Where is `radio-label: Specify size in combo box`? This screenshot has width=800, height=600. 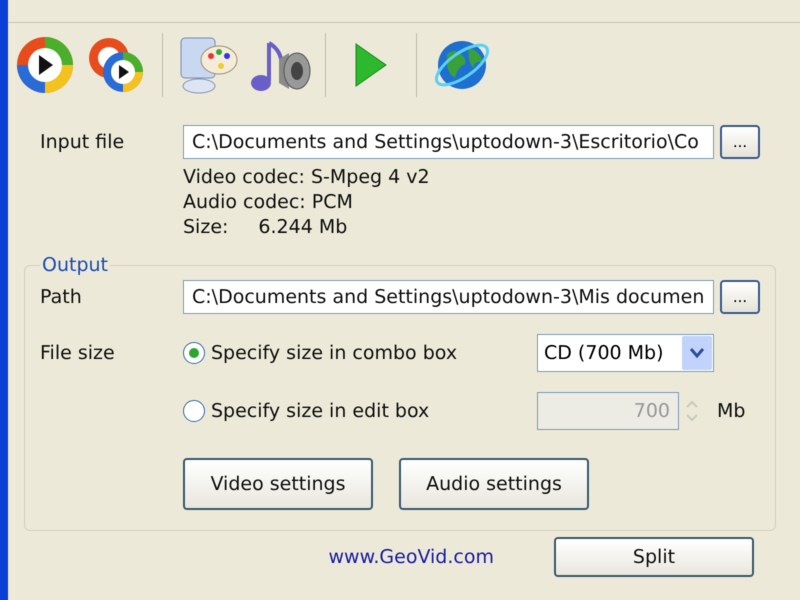 radio-label: Specify size in combo box is located at coordinates (334, 353).